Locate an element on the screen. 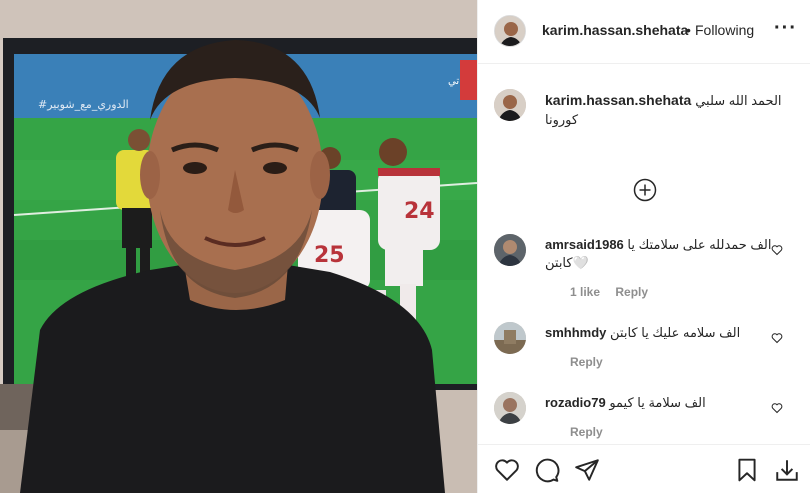  comment-username: rozadio79 is located at coordinates (575, 402).